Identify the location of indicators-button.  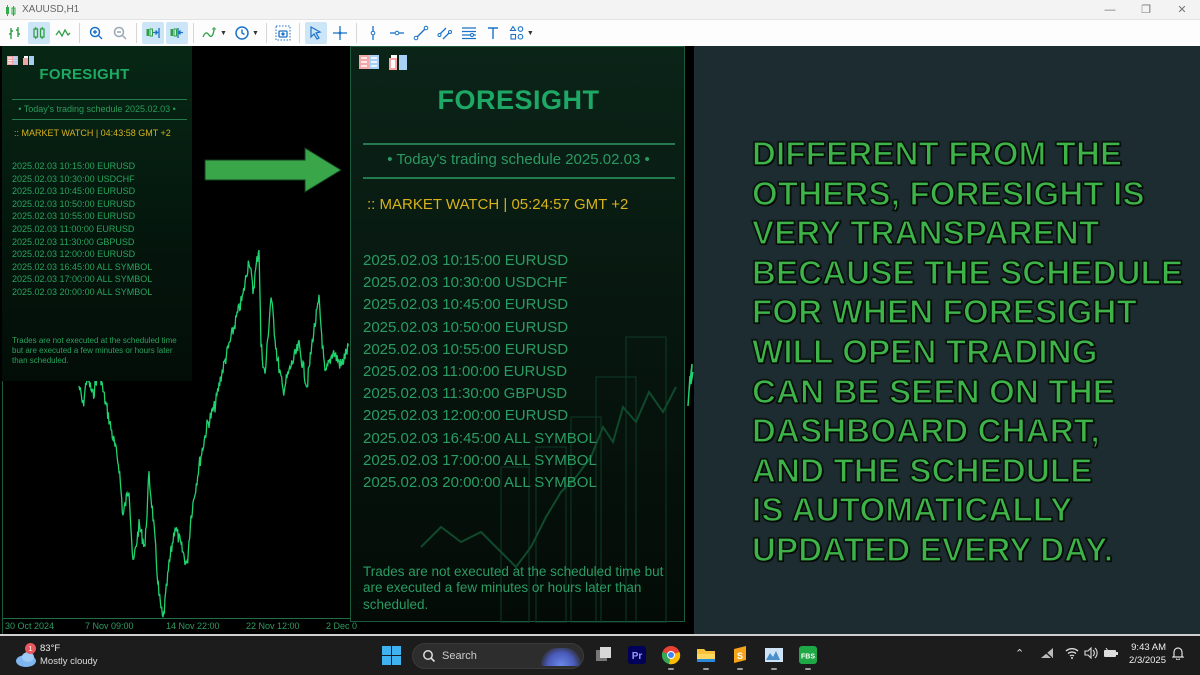
(210, 33).